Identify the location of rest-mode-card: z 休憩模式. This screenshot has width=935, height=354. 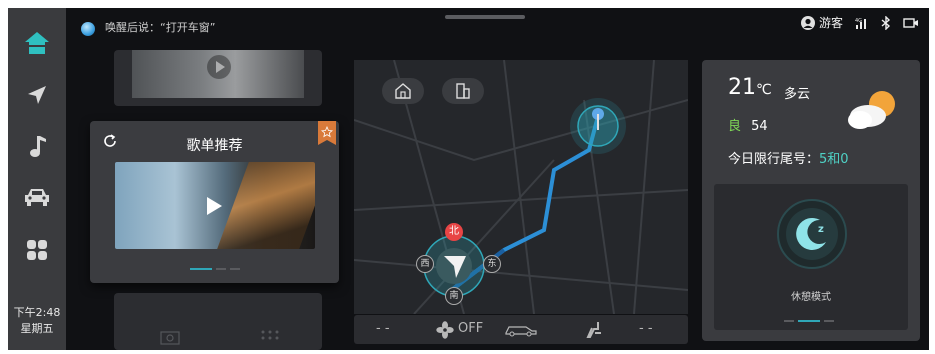
(811, 257).